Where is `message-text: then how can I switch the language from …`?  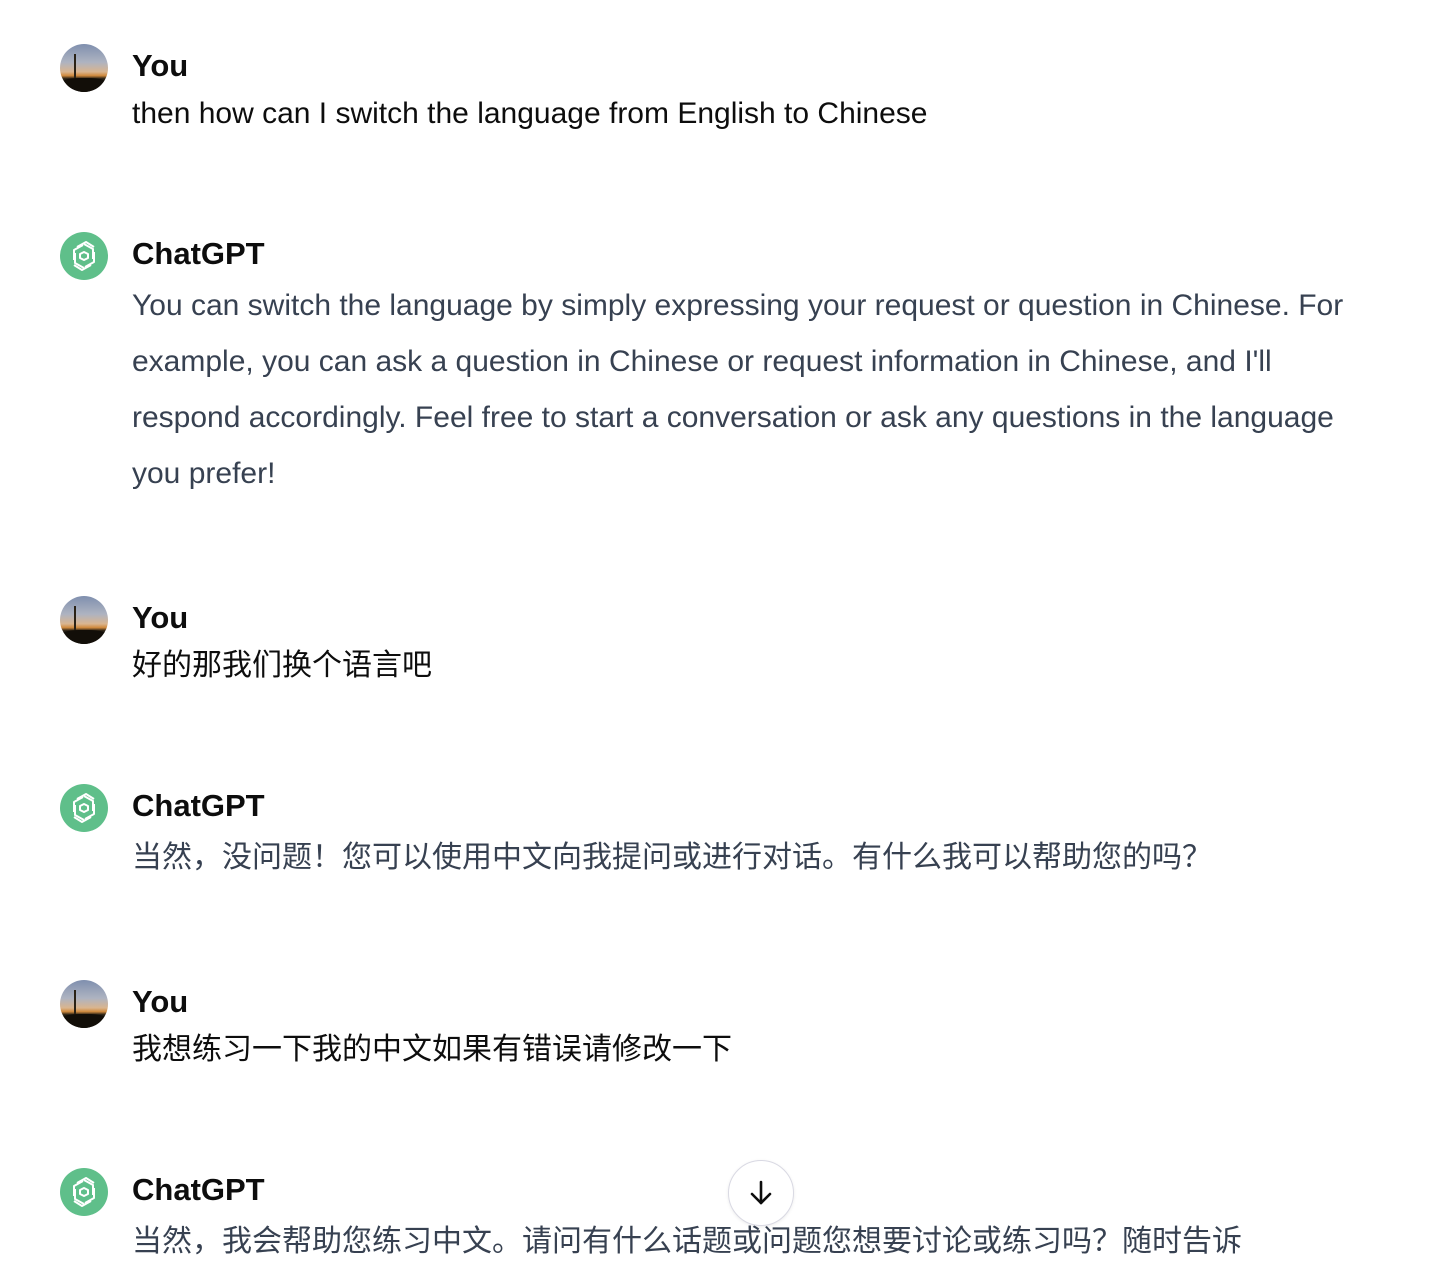
message-text: then how can I switch the language from … is located at coordinates (530, 113).